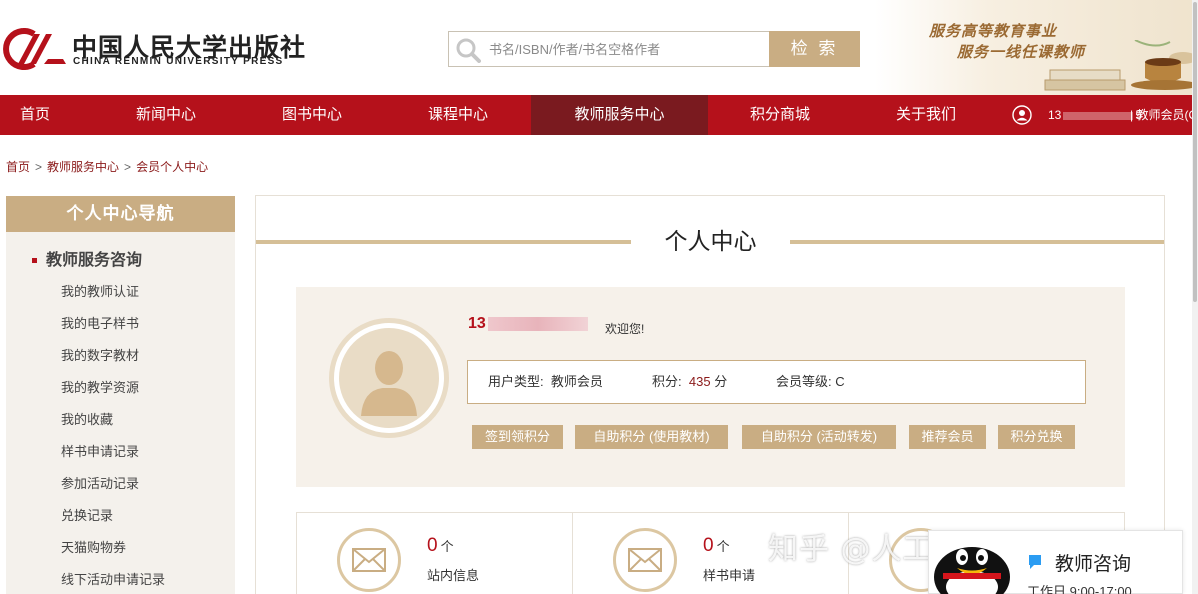 The height and width of the screenshot is (594, 1198). What do you see at coordinates (100, 290) in the screenshot?
I see `sidebar-item-teacher-auth: 我的教师认证` at bounding box center [100, 290].